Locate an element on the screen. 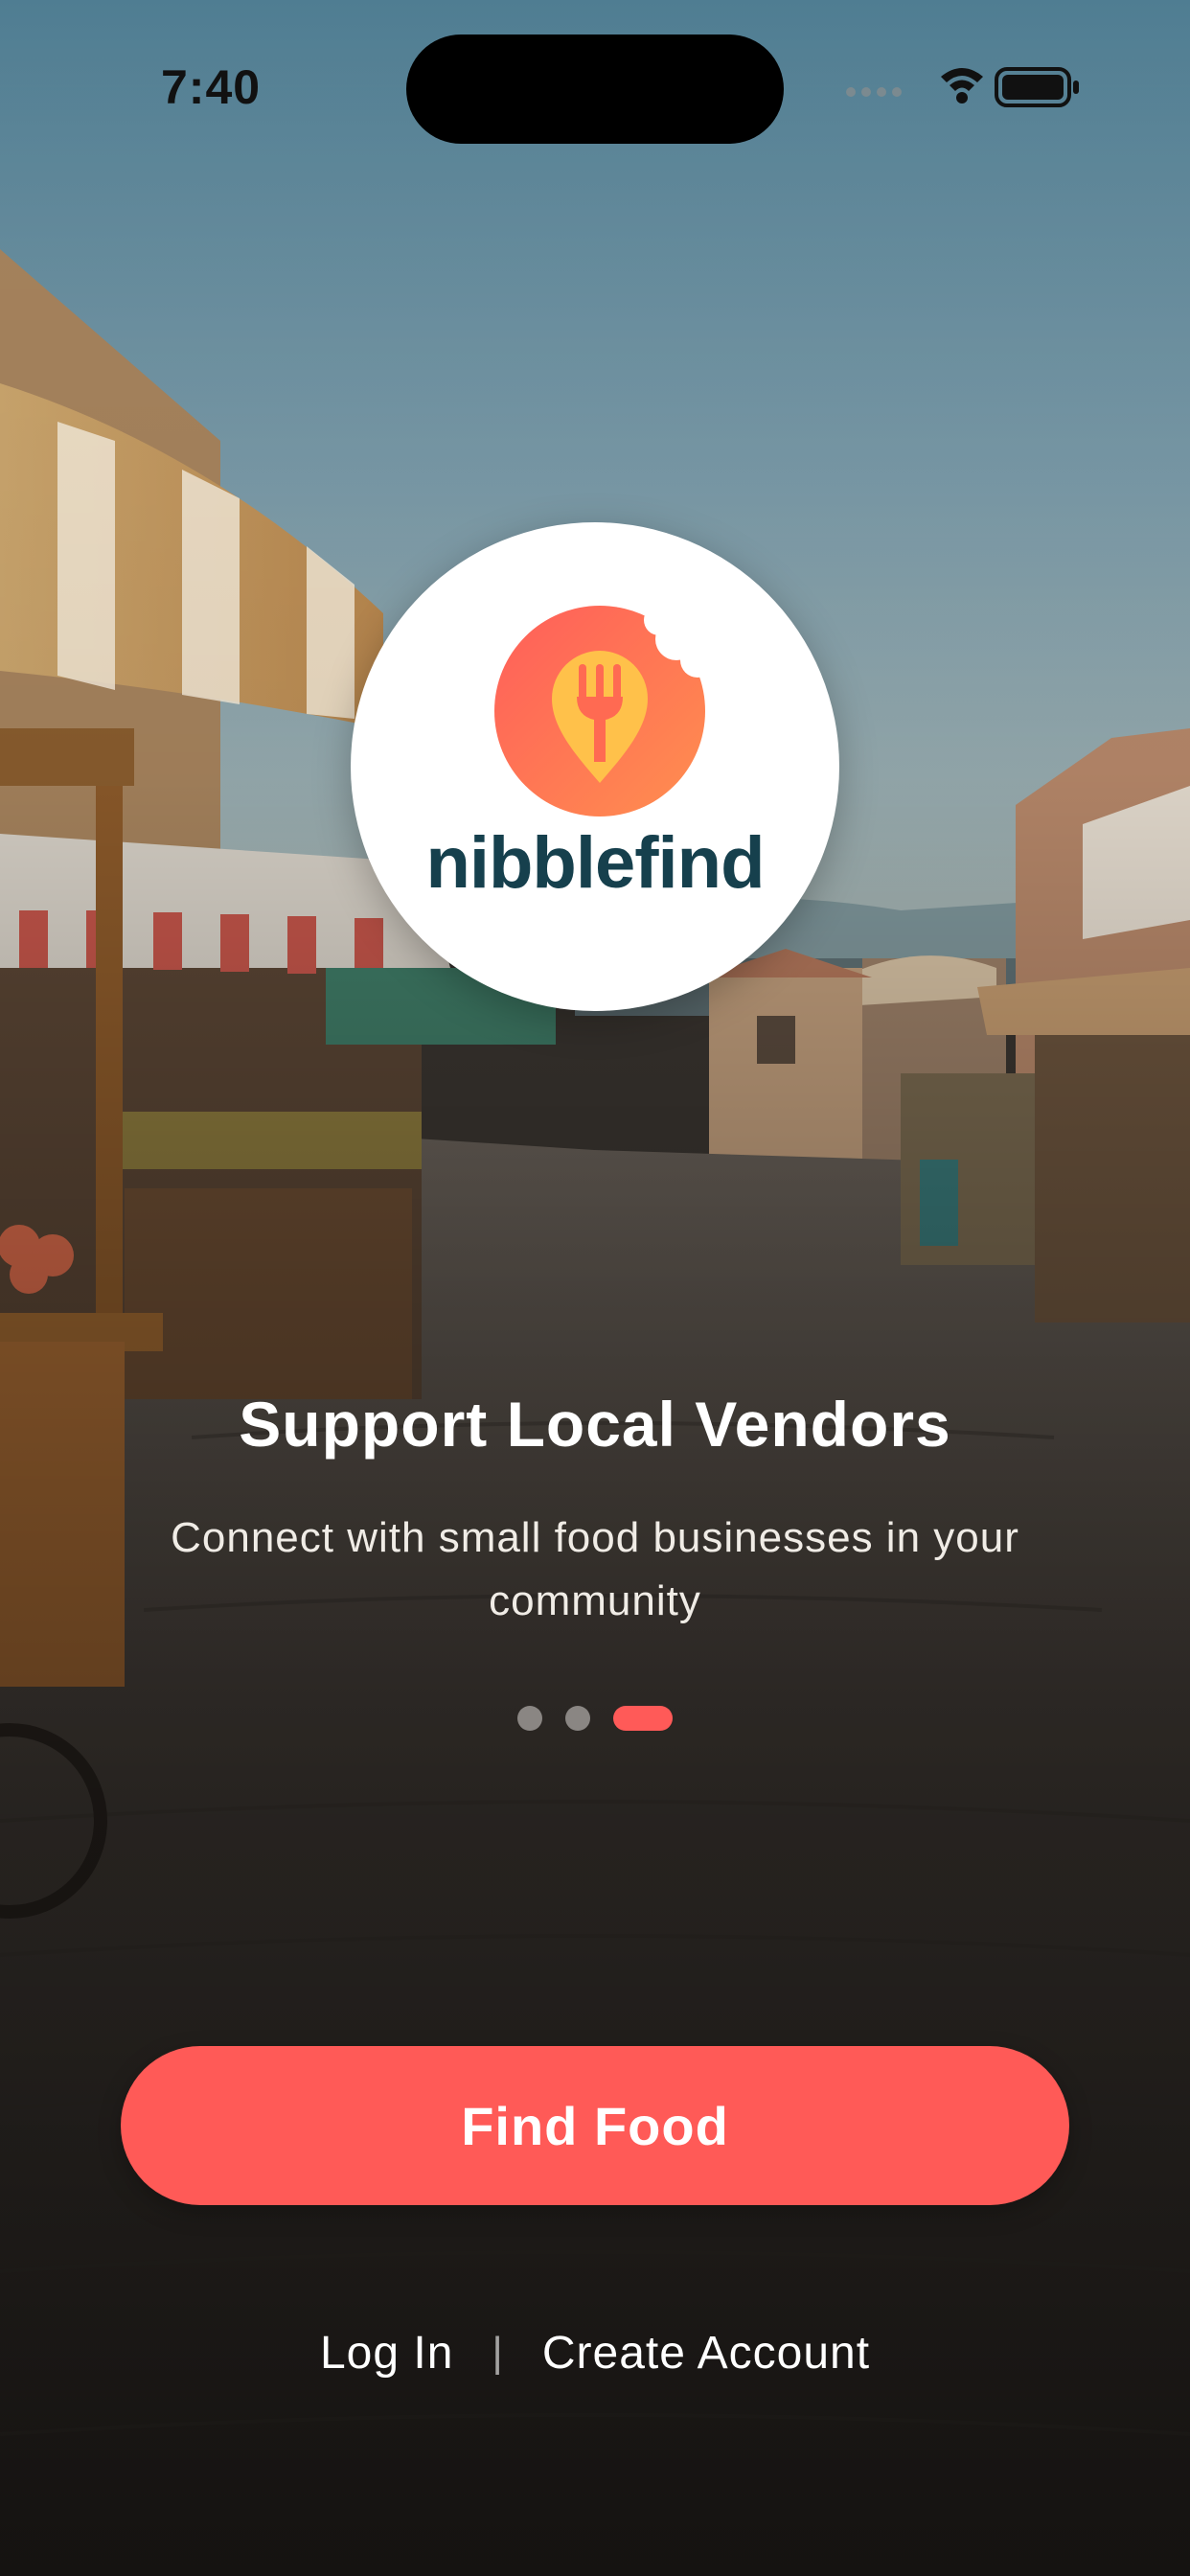 The height and width of the screenshot is (2576, 1190). app-logo: nibblefind is located at coordinates (595, 766).